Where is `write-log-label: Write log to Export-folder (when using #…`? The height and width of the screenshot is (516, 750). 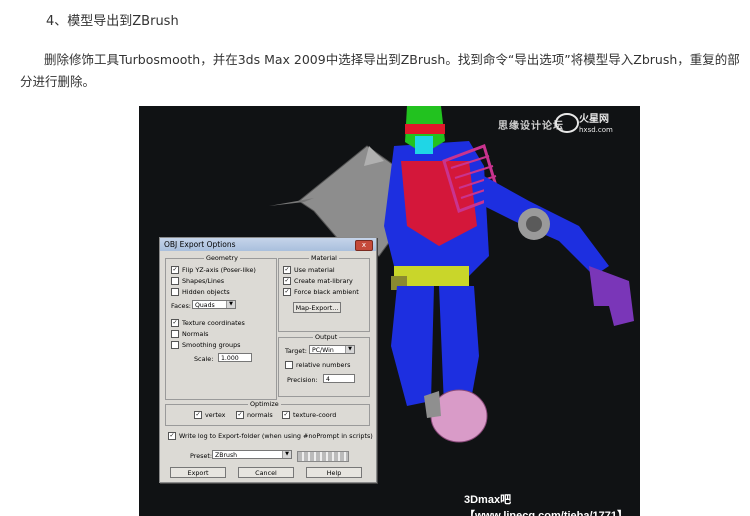
write-log-label: Write log to Export-folder (when using #… is located at coordinates (276, 436).